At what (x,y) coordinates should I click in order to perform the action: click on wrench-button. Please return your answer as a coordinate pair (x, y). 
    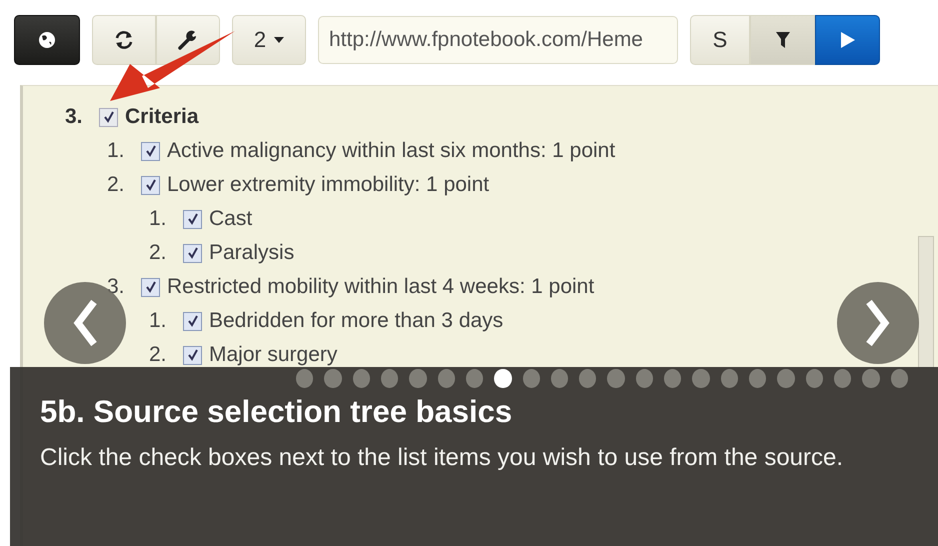
    Looking at the image, I should click on (188, 40).